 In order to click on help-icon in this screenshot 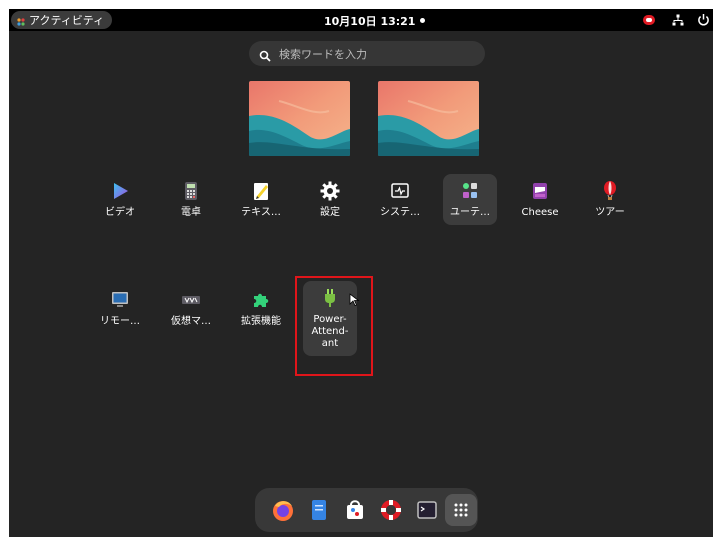, I will do `click(391, 510)`.